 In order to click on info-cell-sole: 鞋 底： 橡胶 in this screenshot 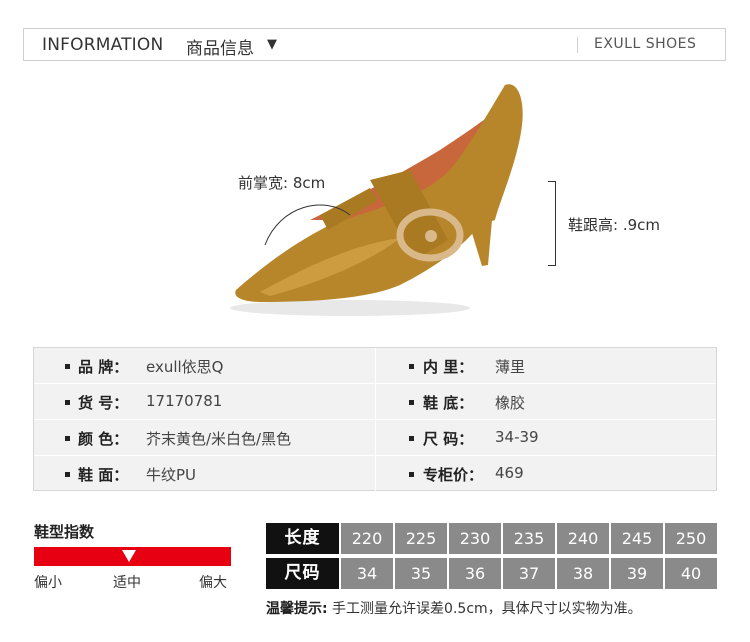, I will do `click(545, 402)`.